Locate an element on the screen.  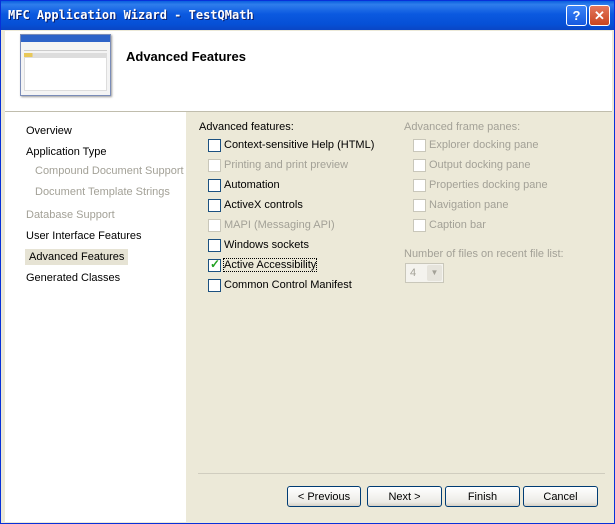
active-accessibility-checkbox is located at coordinates (214, 264).